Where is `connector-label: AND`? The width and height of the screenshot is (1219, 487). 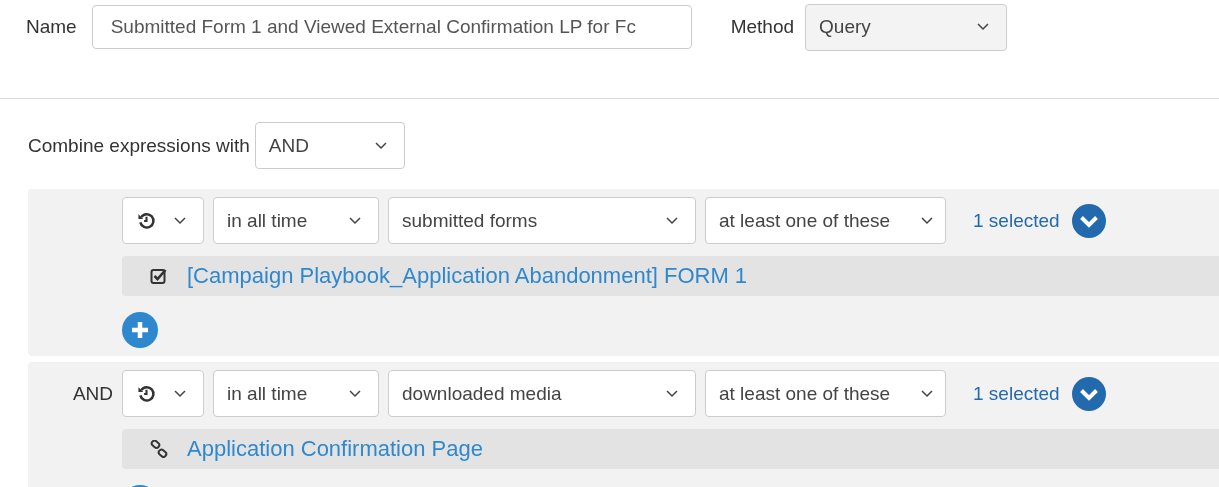
connector-label: AND is located at coordinates (92, 393).